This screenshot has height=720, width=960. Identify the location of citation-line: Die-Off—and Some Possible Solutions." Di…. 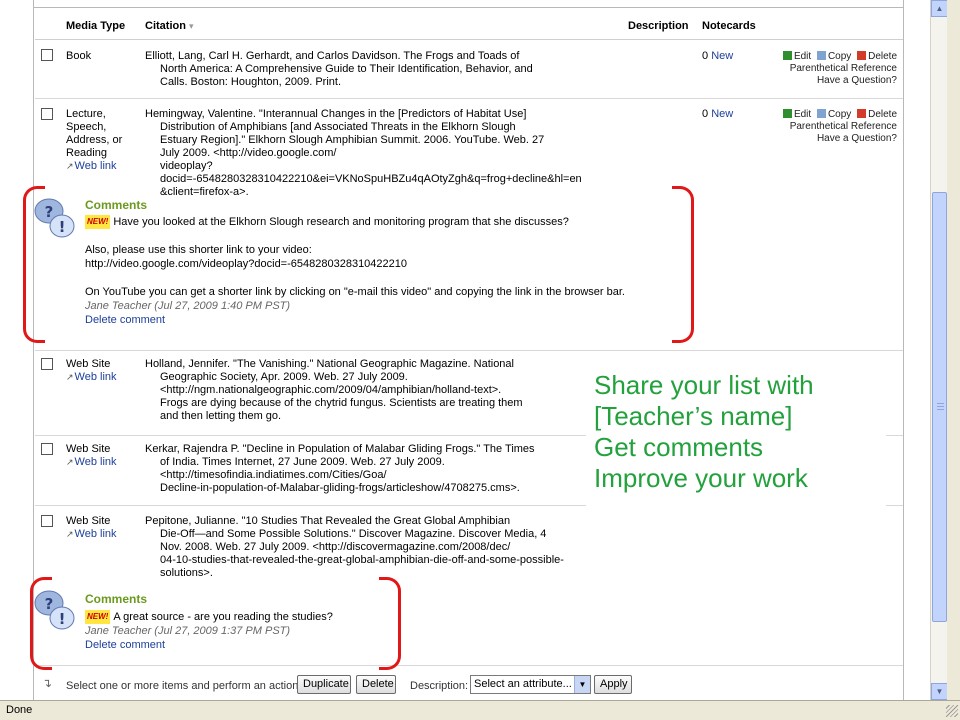
(353, 534).